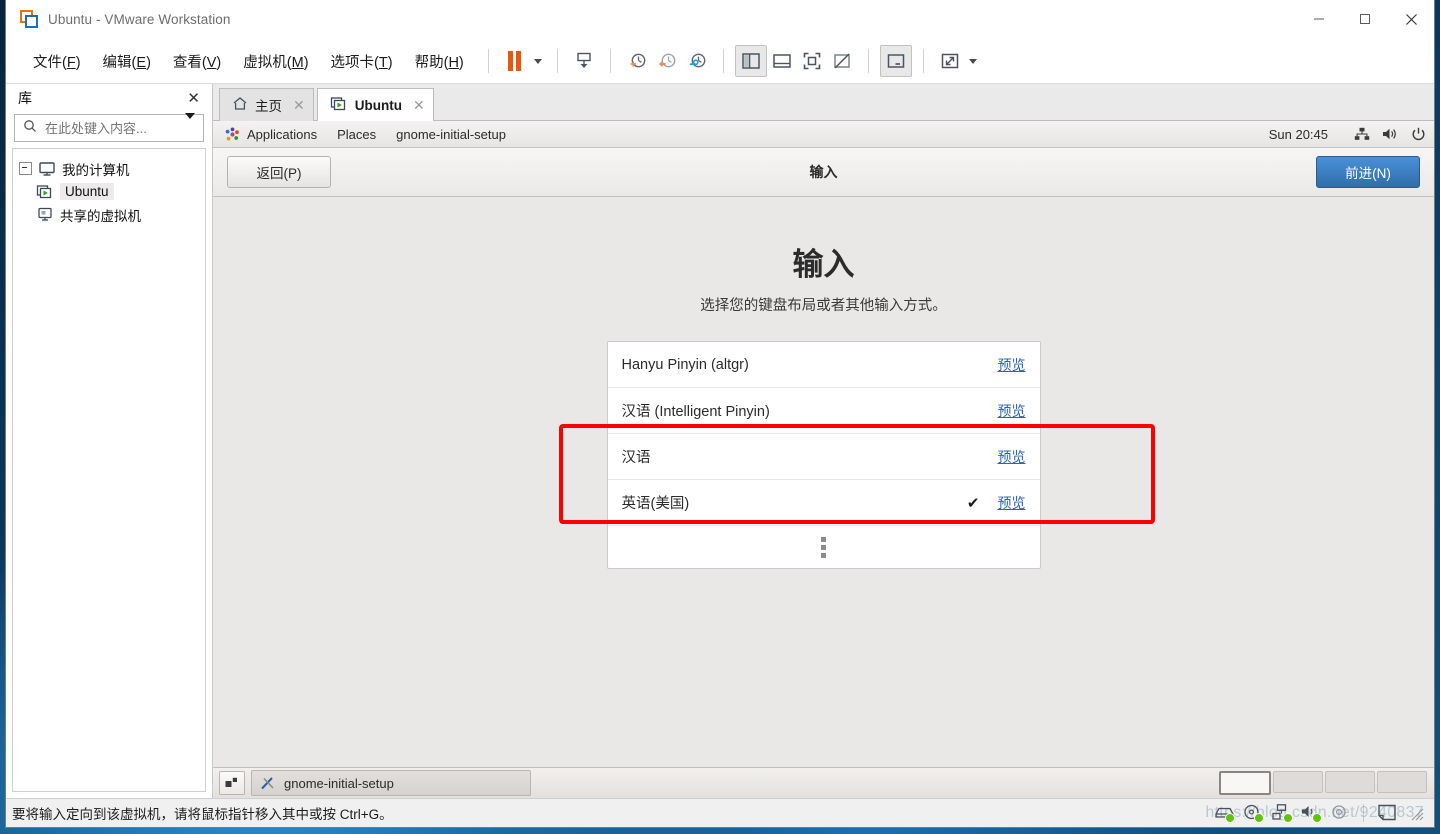 The width and height of the screenshot is (1440, 834). Describe the element at coordinates (197, 61) in the screenshot. I see `menu-view: 查看(V)` at that location.